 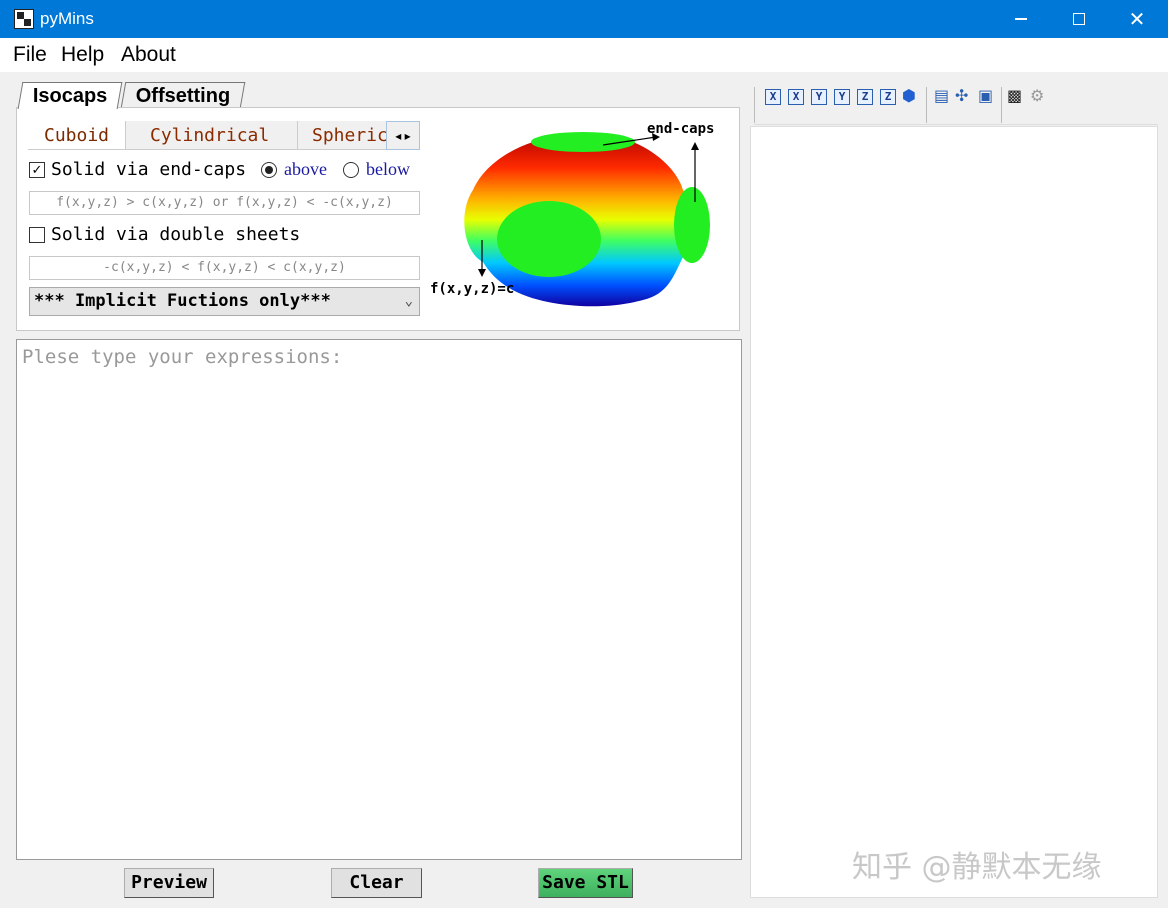 What do you see at coordinates (888, 97) in the screenshot?
I see `z-reverse-view-icon: Z` at bounding box center [888, 97].